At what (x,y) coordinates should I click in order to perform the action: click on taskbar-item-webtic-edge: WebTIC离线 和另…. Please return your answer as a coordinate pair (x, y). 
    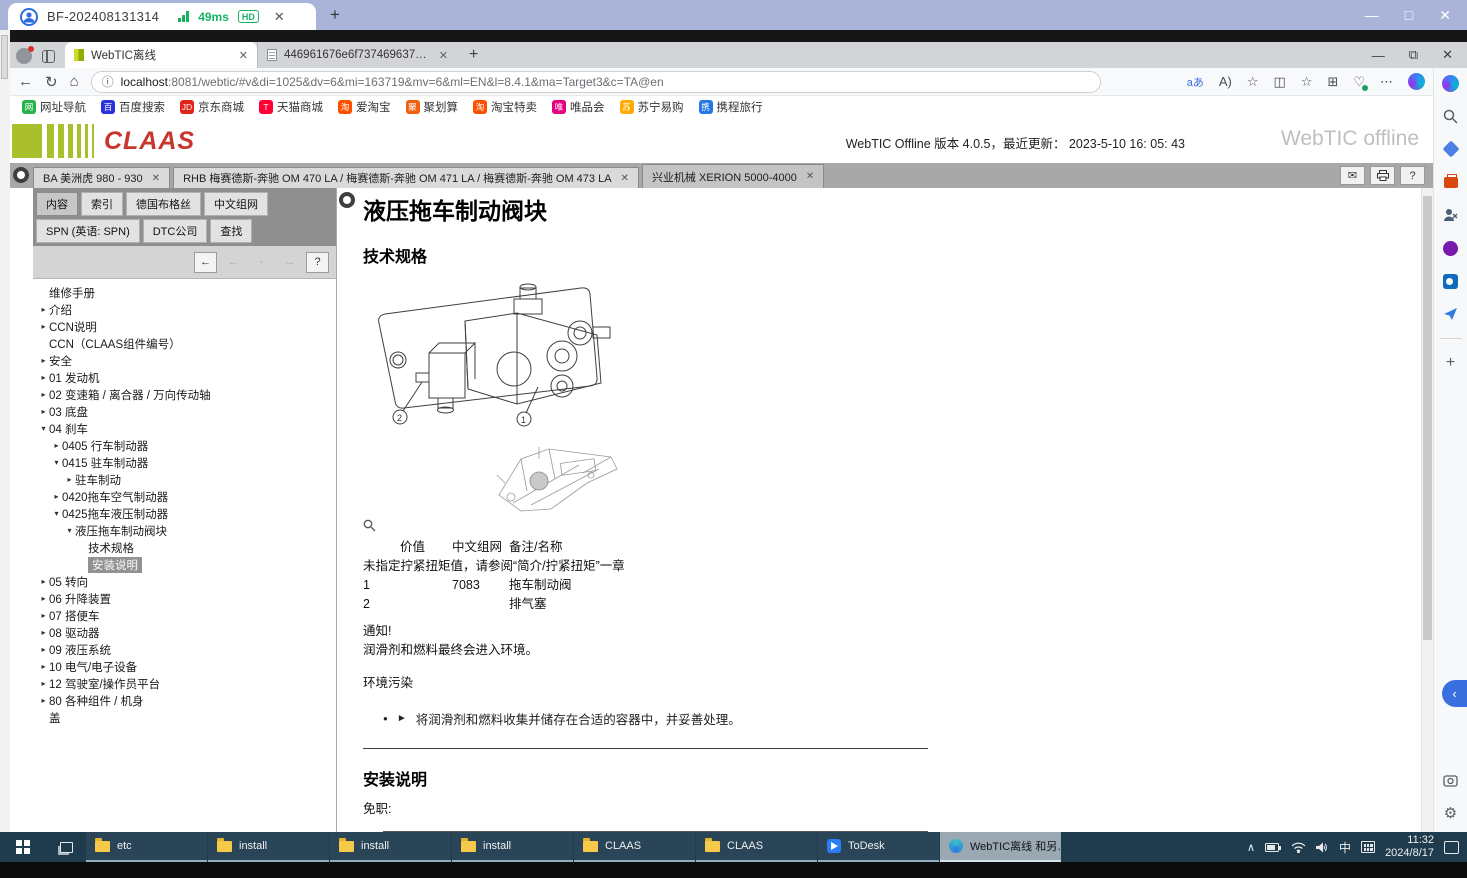
    Looking at the image, I should click on (1000, 847).